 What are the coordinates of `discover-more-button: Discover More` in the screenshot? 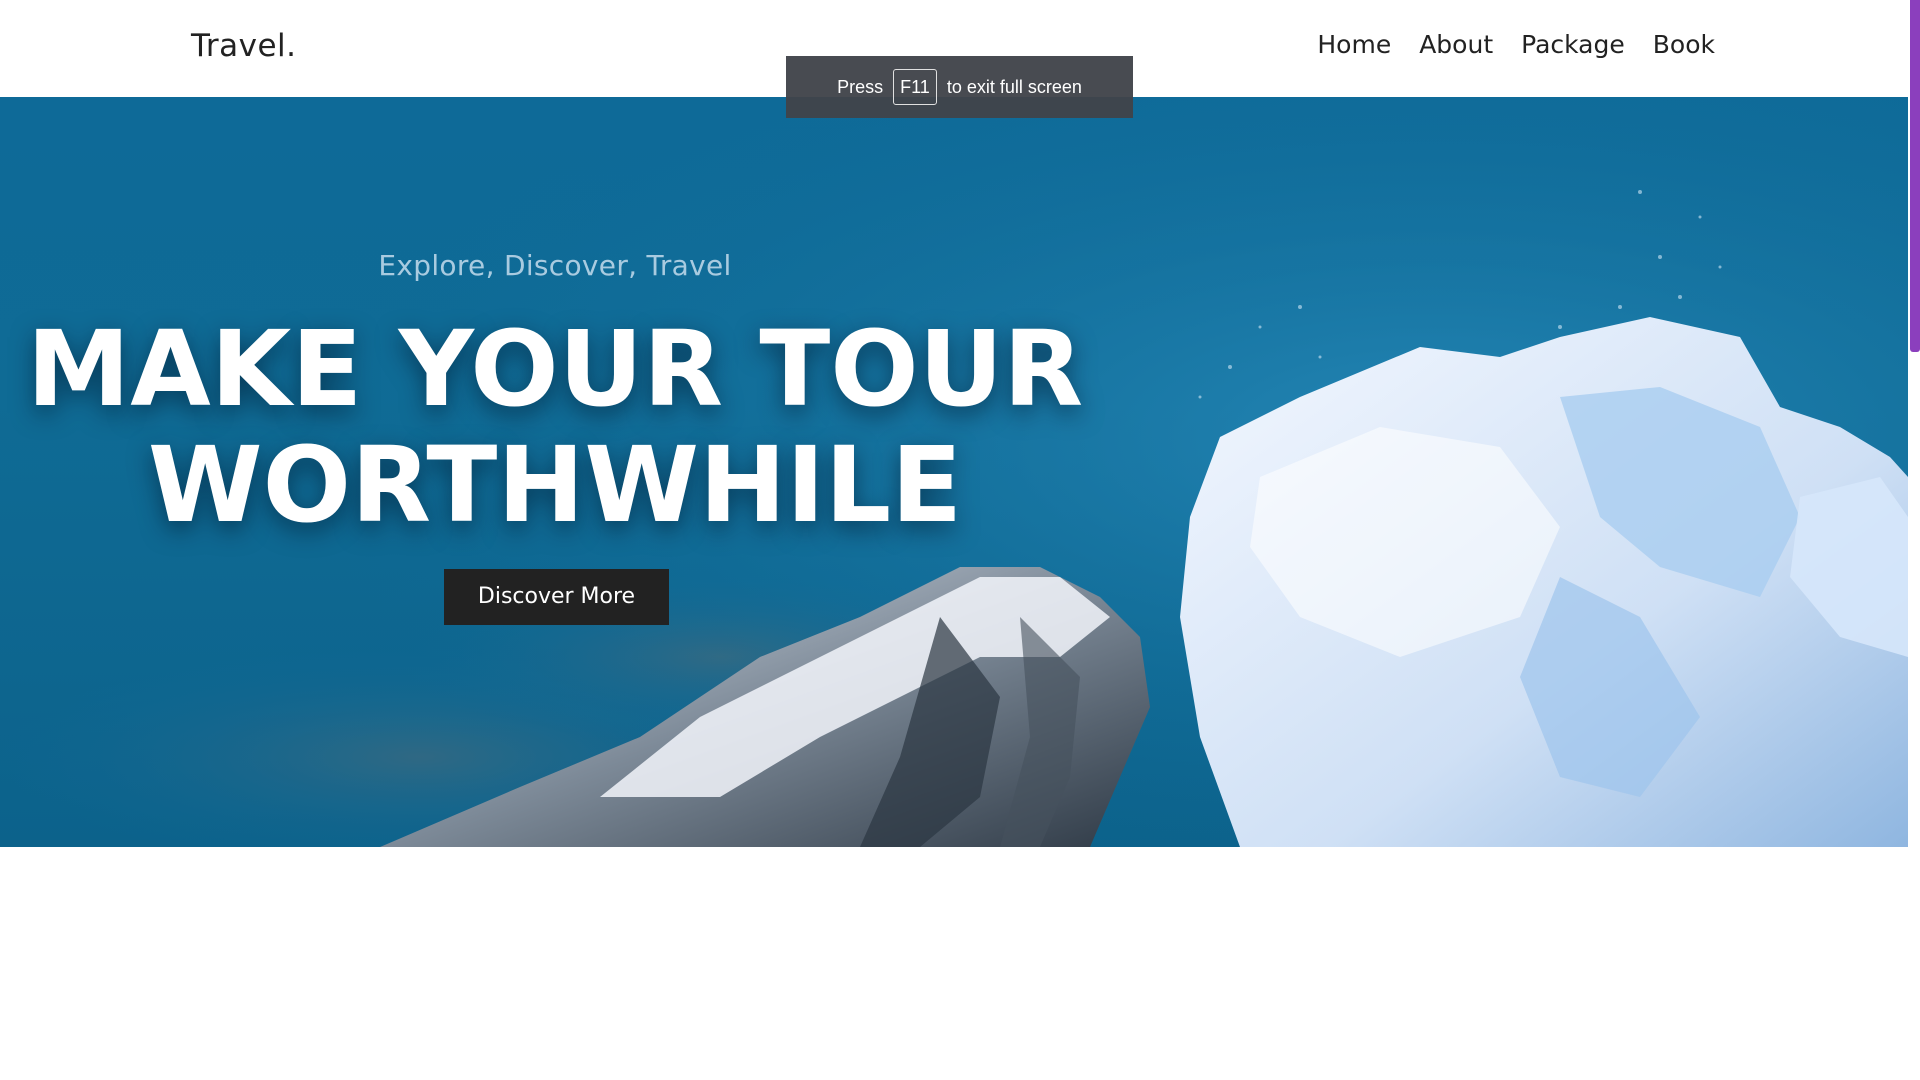 It's located at (556, 597).